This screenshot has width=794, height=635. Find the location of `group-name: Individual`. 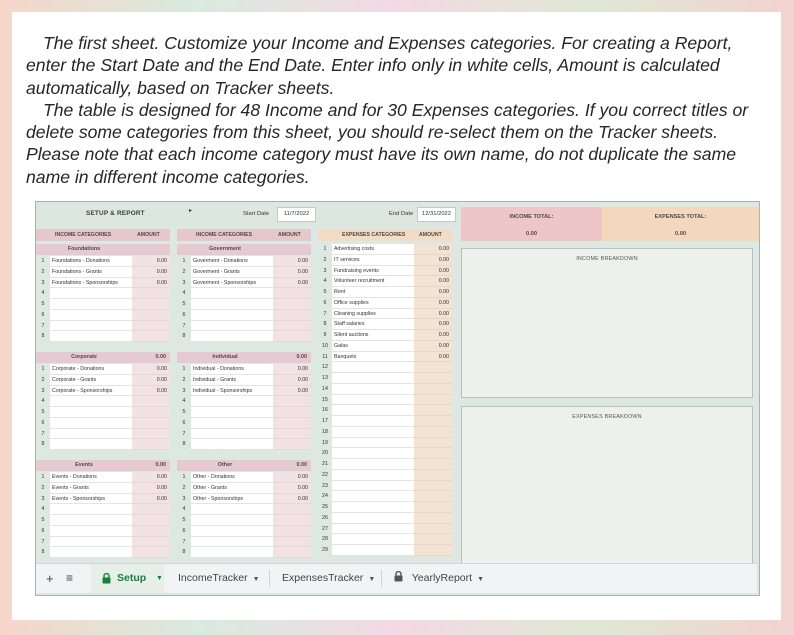

group-name: Individual is located at coordinates (225, 357).